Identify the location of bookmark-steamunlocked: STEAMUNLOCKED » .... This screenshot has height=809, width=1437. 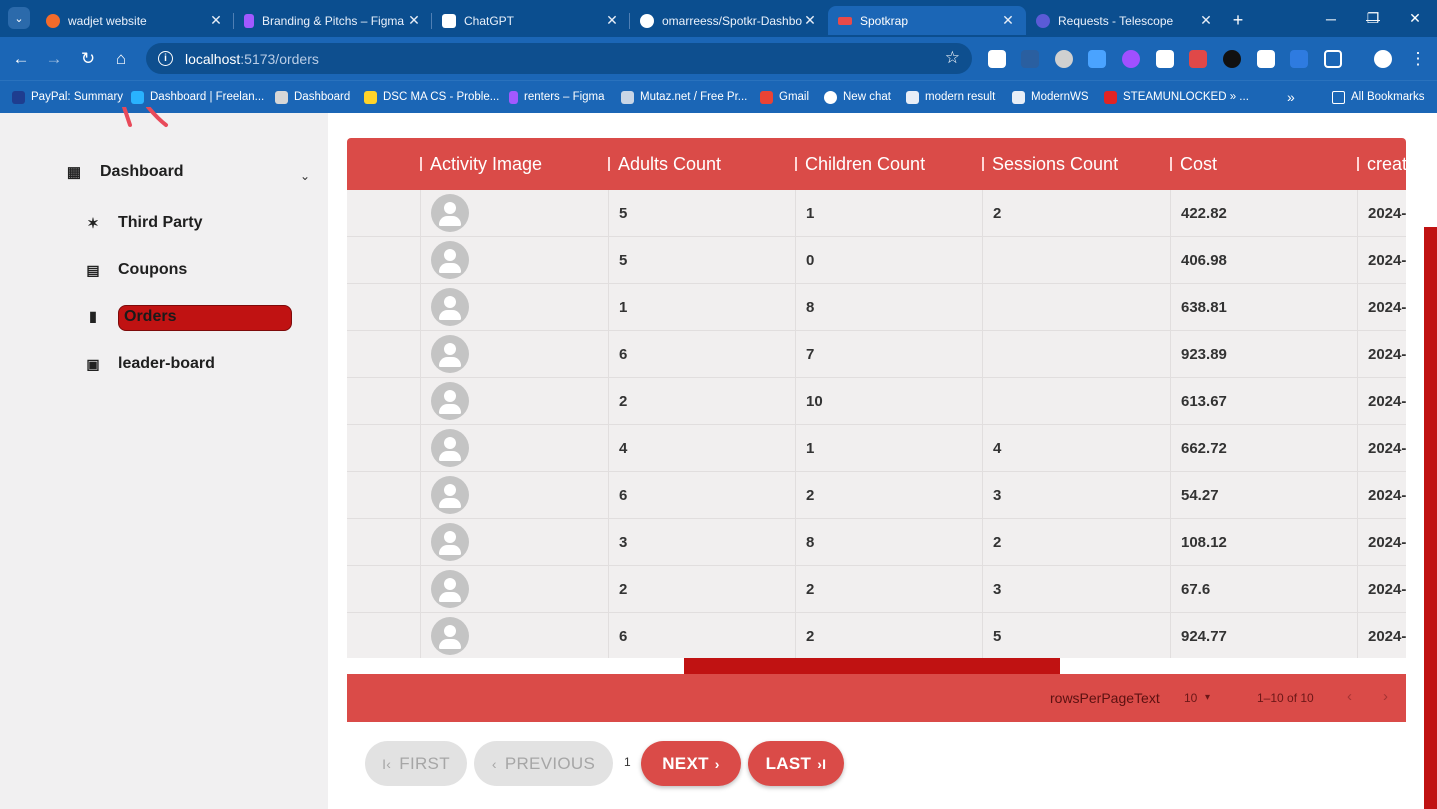
(1176, 97).